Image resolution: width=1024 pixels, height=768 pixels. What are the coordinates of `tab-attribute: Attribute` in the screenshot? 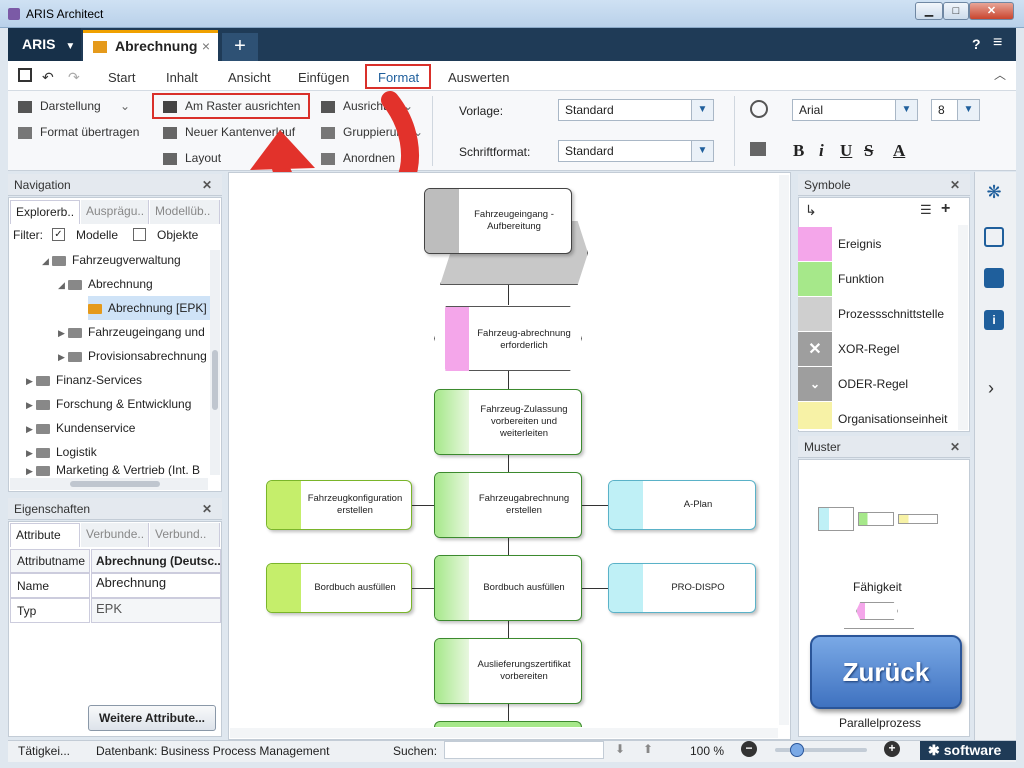 It's located at (45, 535).